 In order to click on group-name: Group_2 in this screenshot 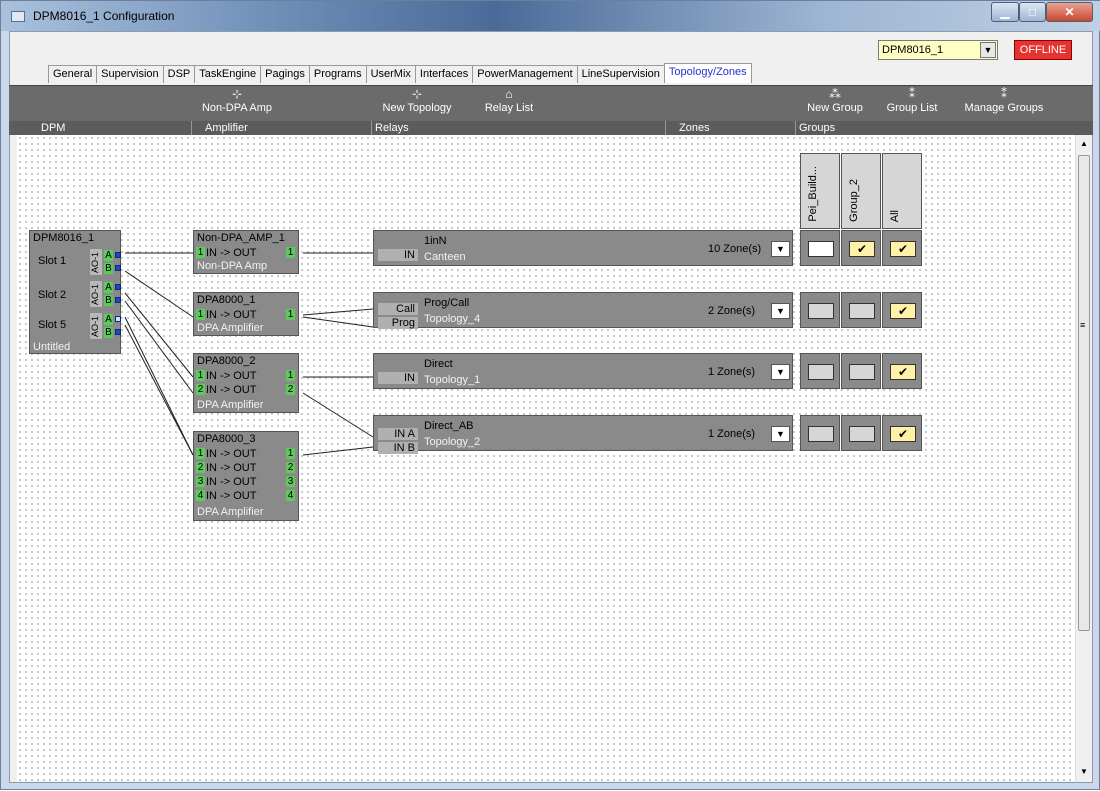, I will do `click(854, 200)`.